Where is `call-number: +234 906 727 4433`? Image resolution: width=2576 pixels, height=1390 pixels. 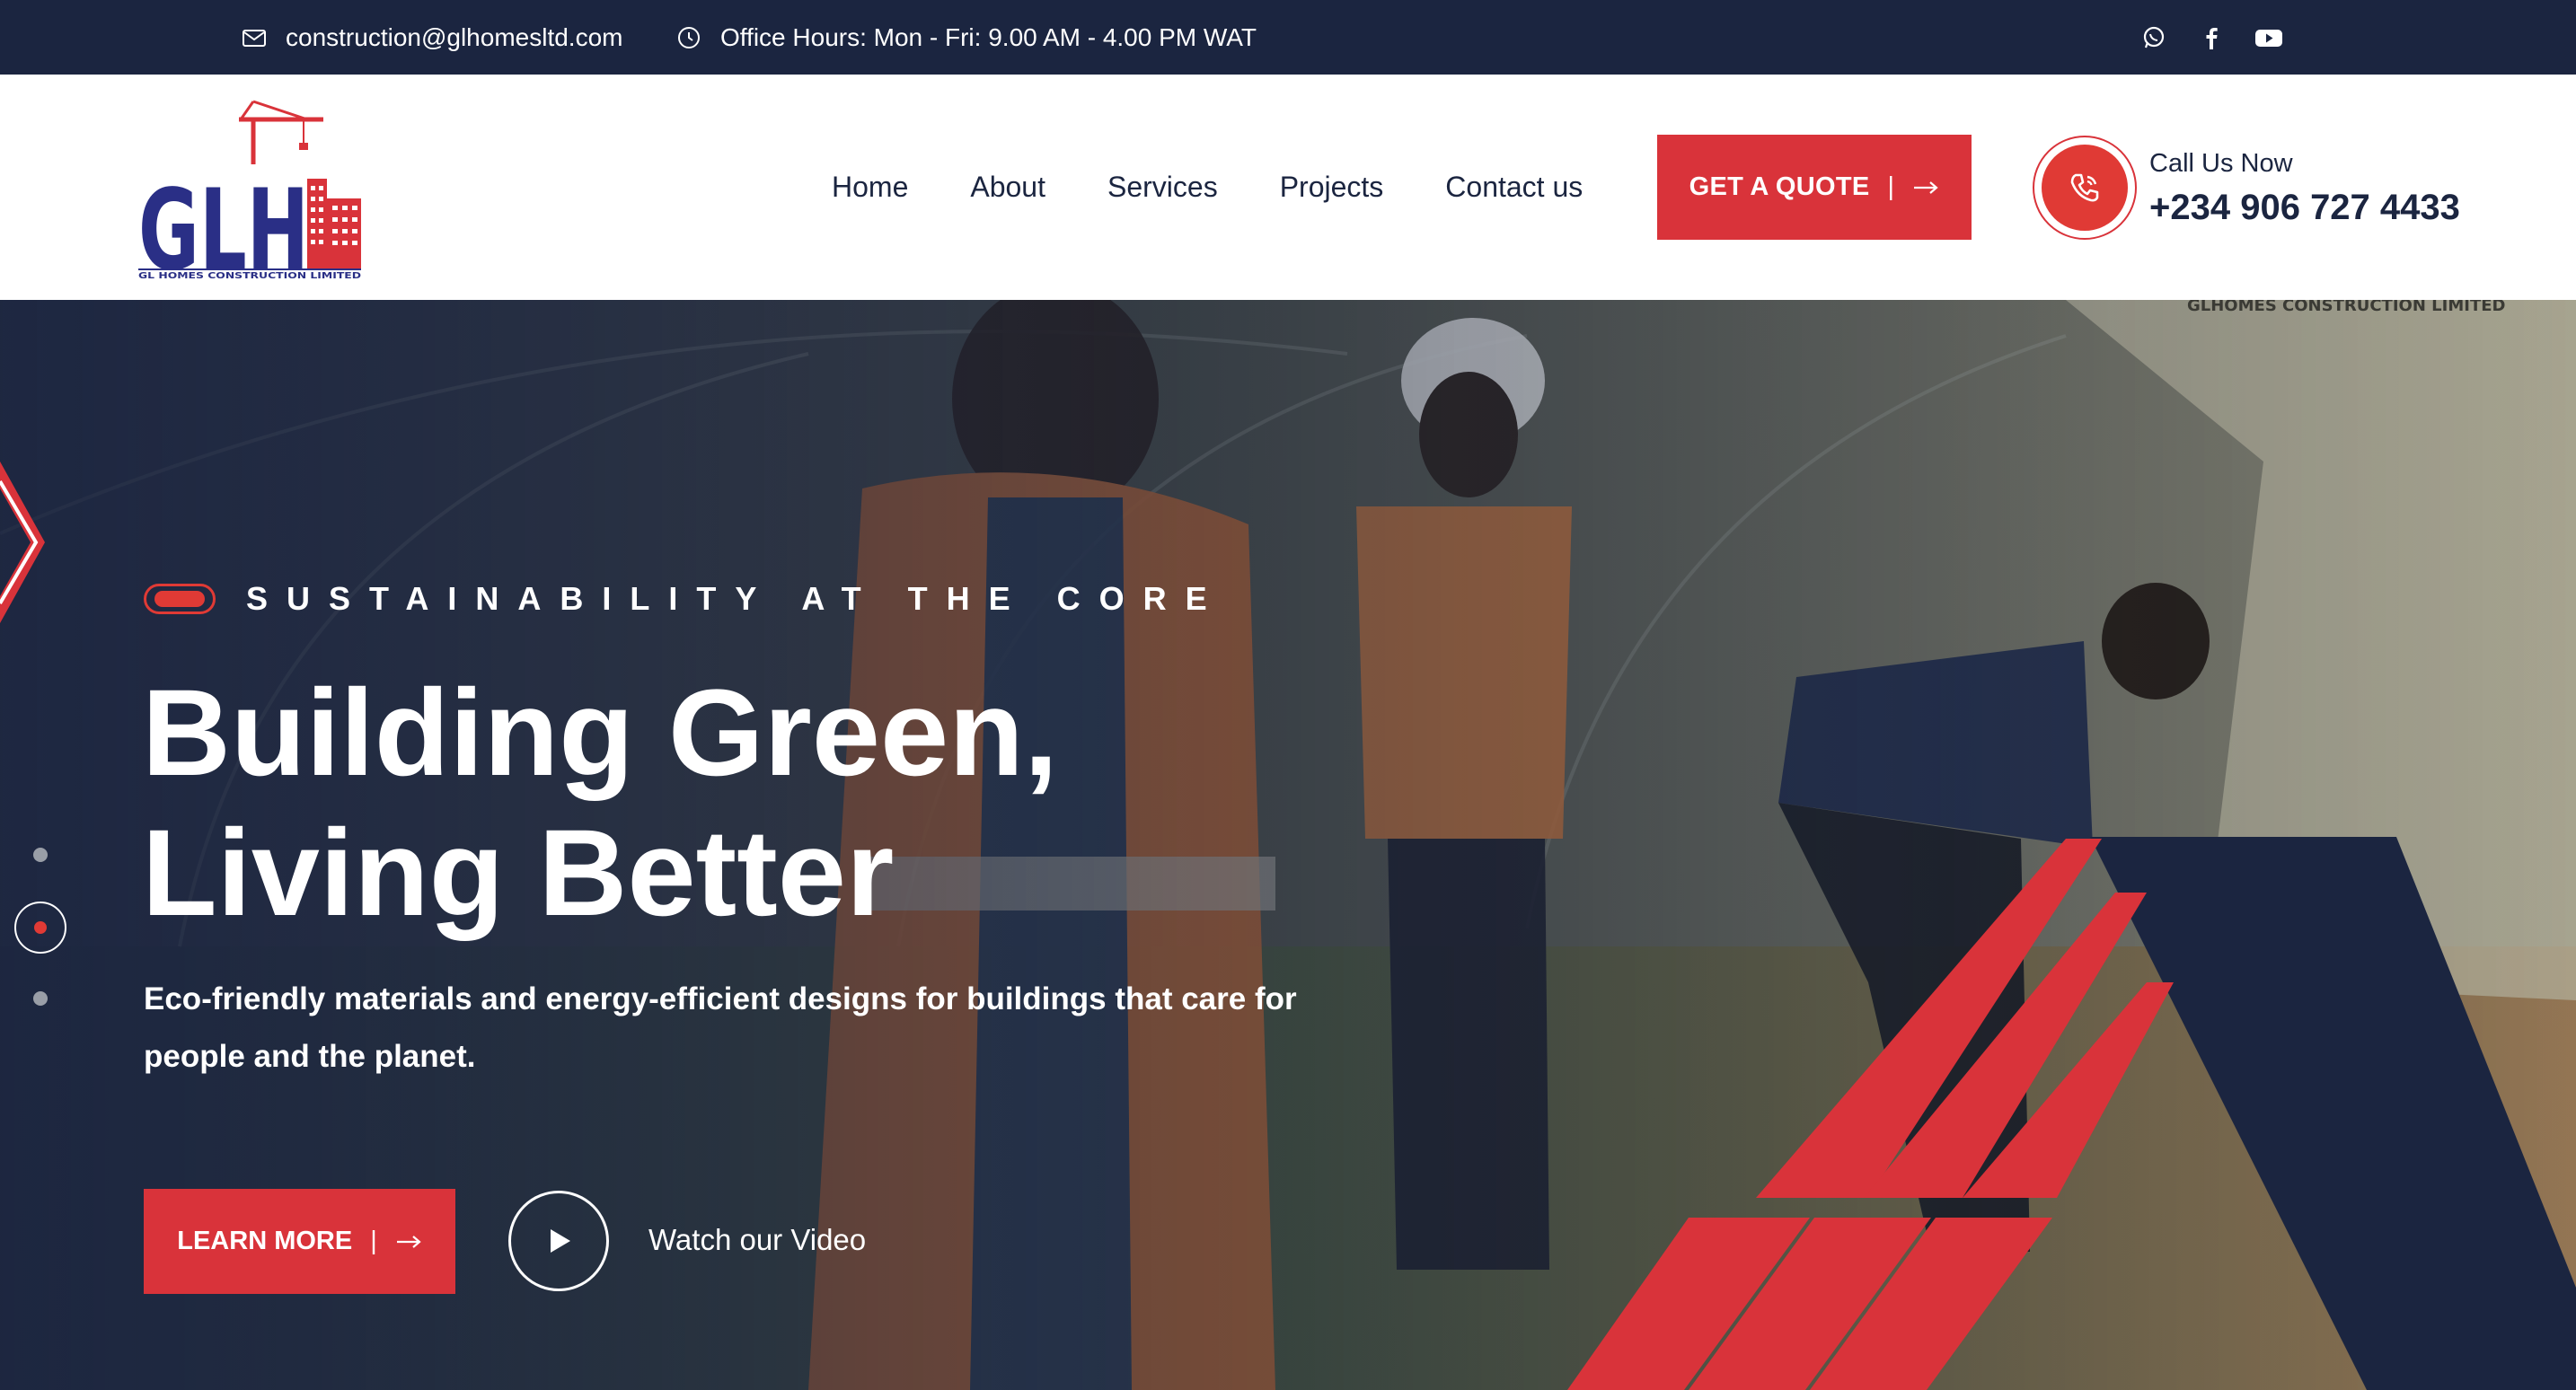 call-number: +234 906 727 4433 is located at coordinates (2304, 208).